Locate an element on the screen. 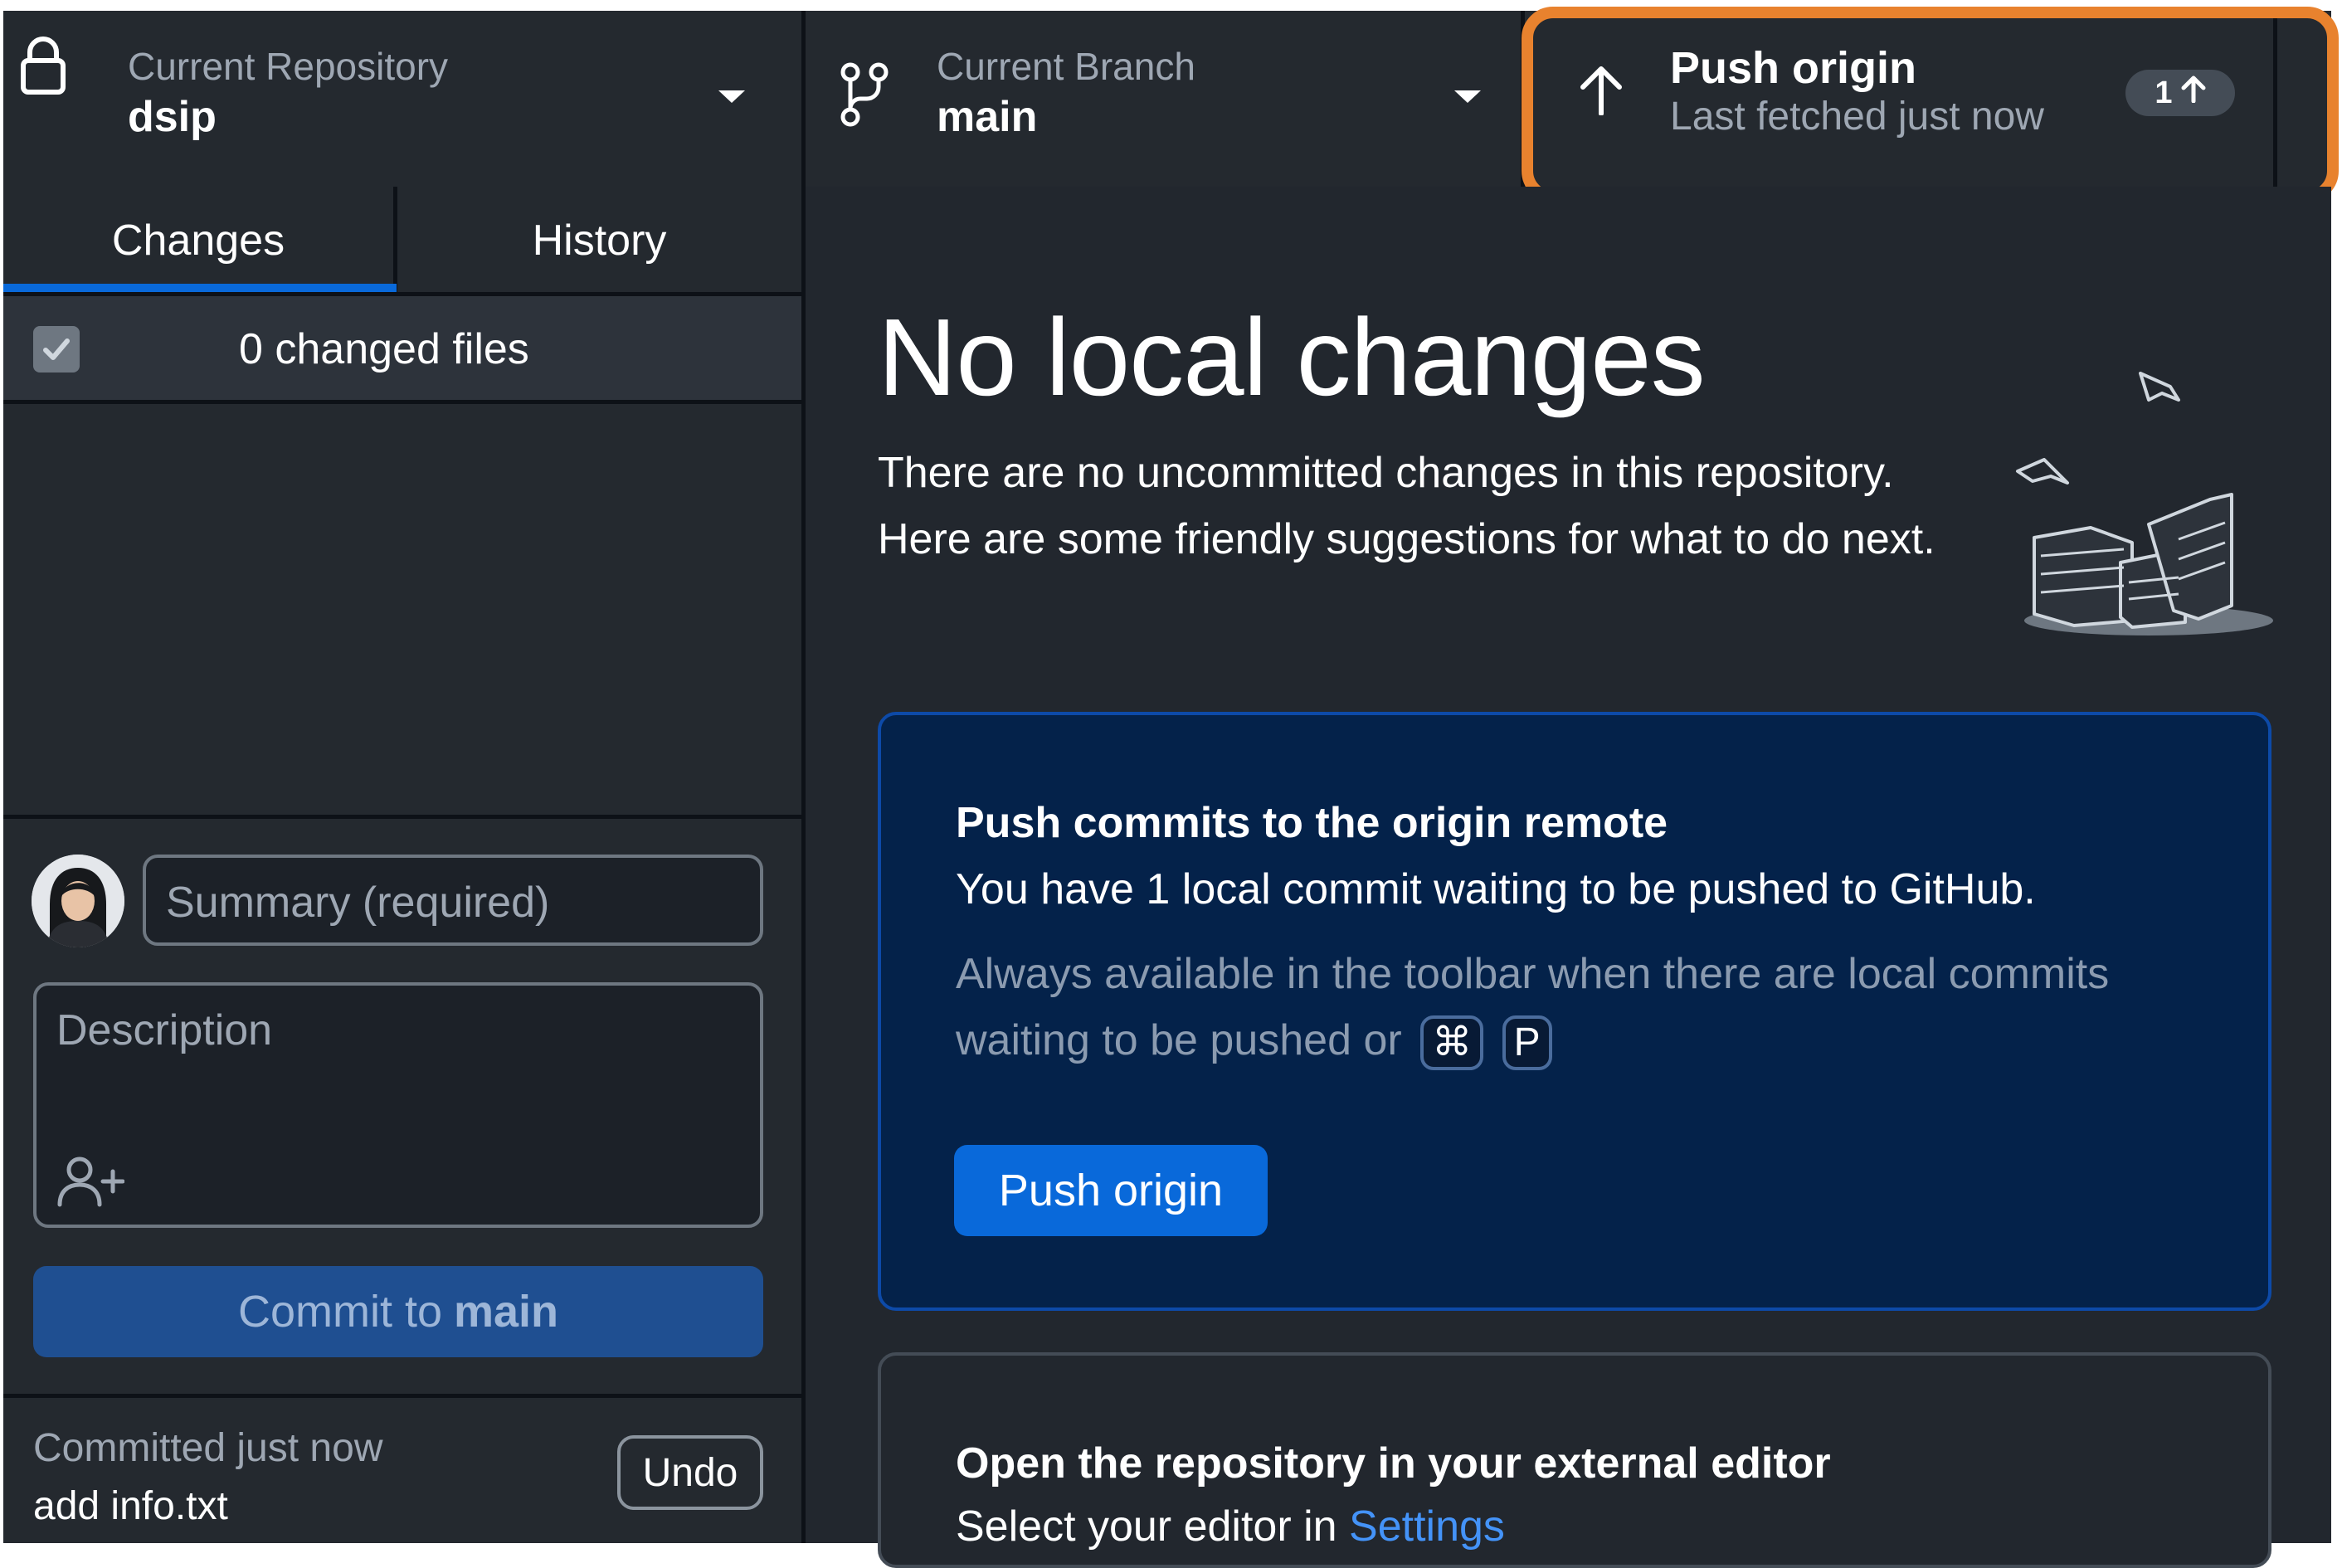 The width and height of the screenshot is (2342, 1568). summary-placeholder: Summary (required) is located at coordinates (358, 903).